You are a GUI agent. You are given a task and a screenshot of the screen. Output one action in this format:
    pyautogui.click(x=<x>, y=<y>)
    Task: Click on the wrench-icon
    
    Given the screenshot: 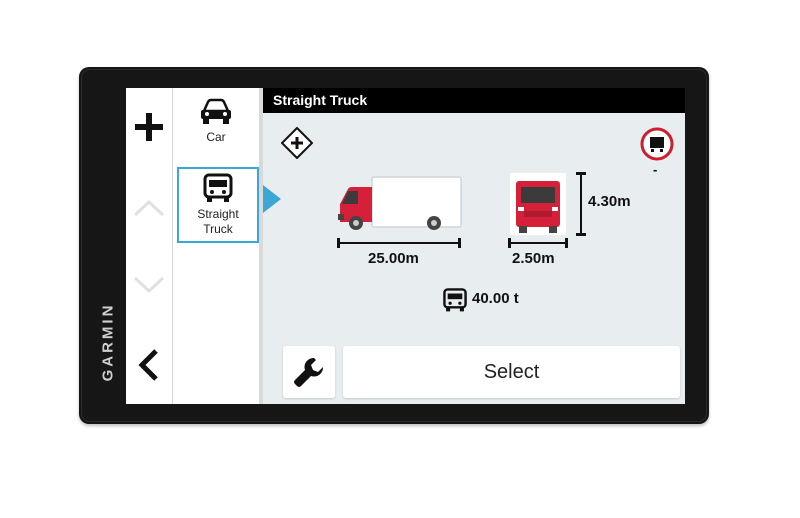 What is the action you would take?
    pyautogui.click(x=309, y=372)
    